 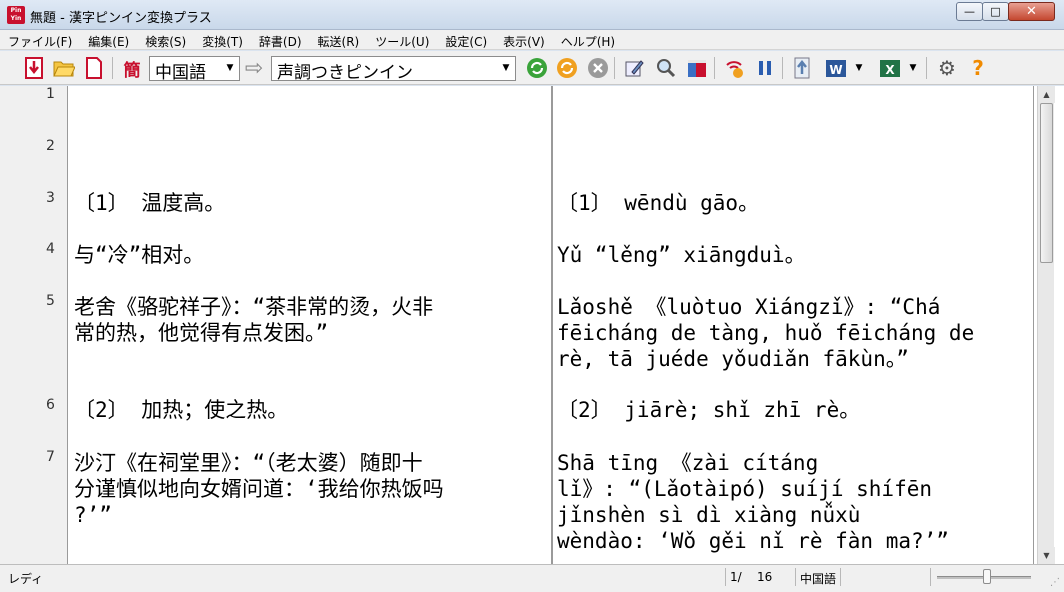 What do you see at coordinates (1046, 183) in the screenshot?
I see `scrollbar-thumb` at bounding box center [1046, 183].